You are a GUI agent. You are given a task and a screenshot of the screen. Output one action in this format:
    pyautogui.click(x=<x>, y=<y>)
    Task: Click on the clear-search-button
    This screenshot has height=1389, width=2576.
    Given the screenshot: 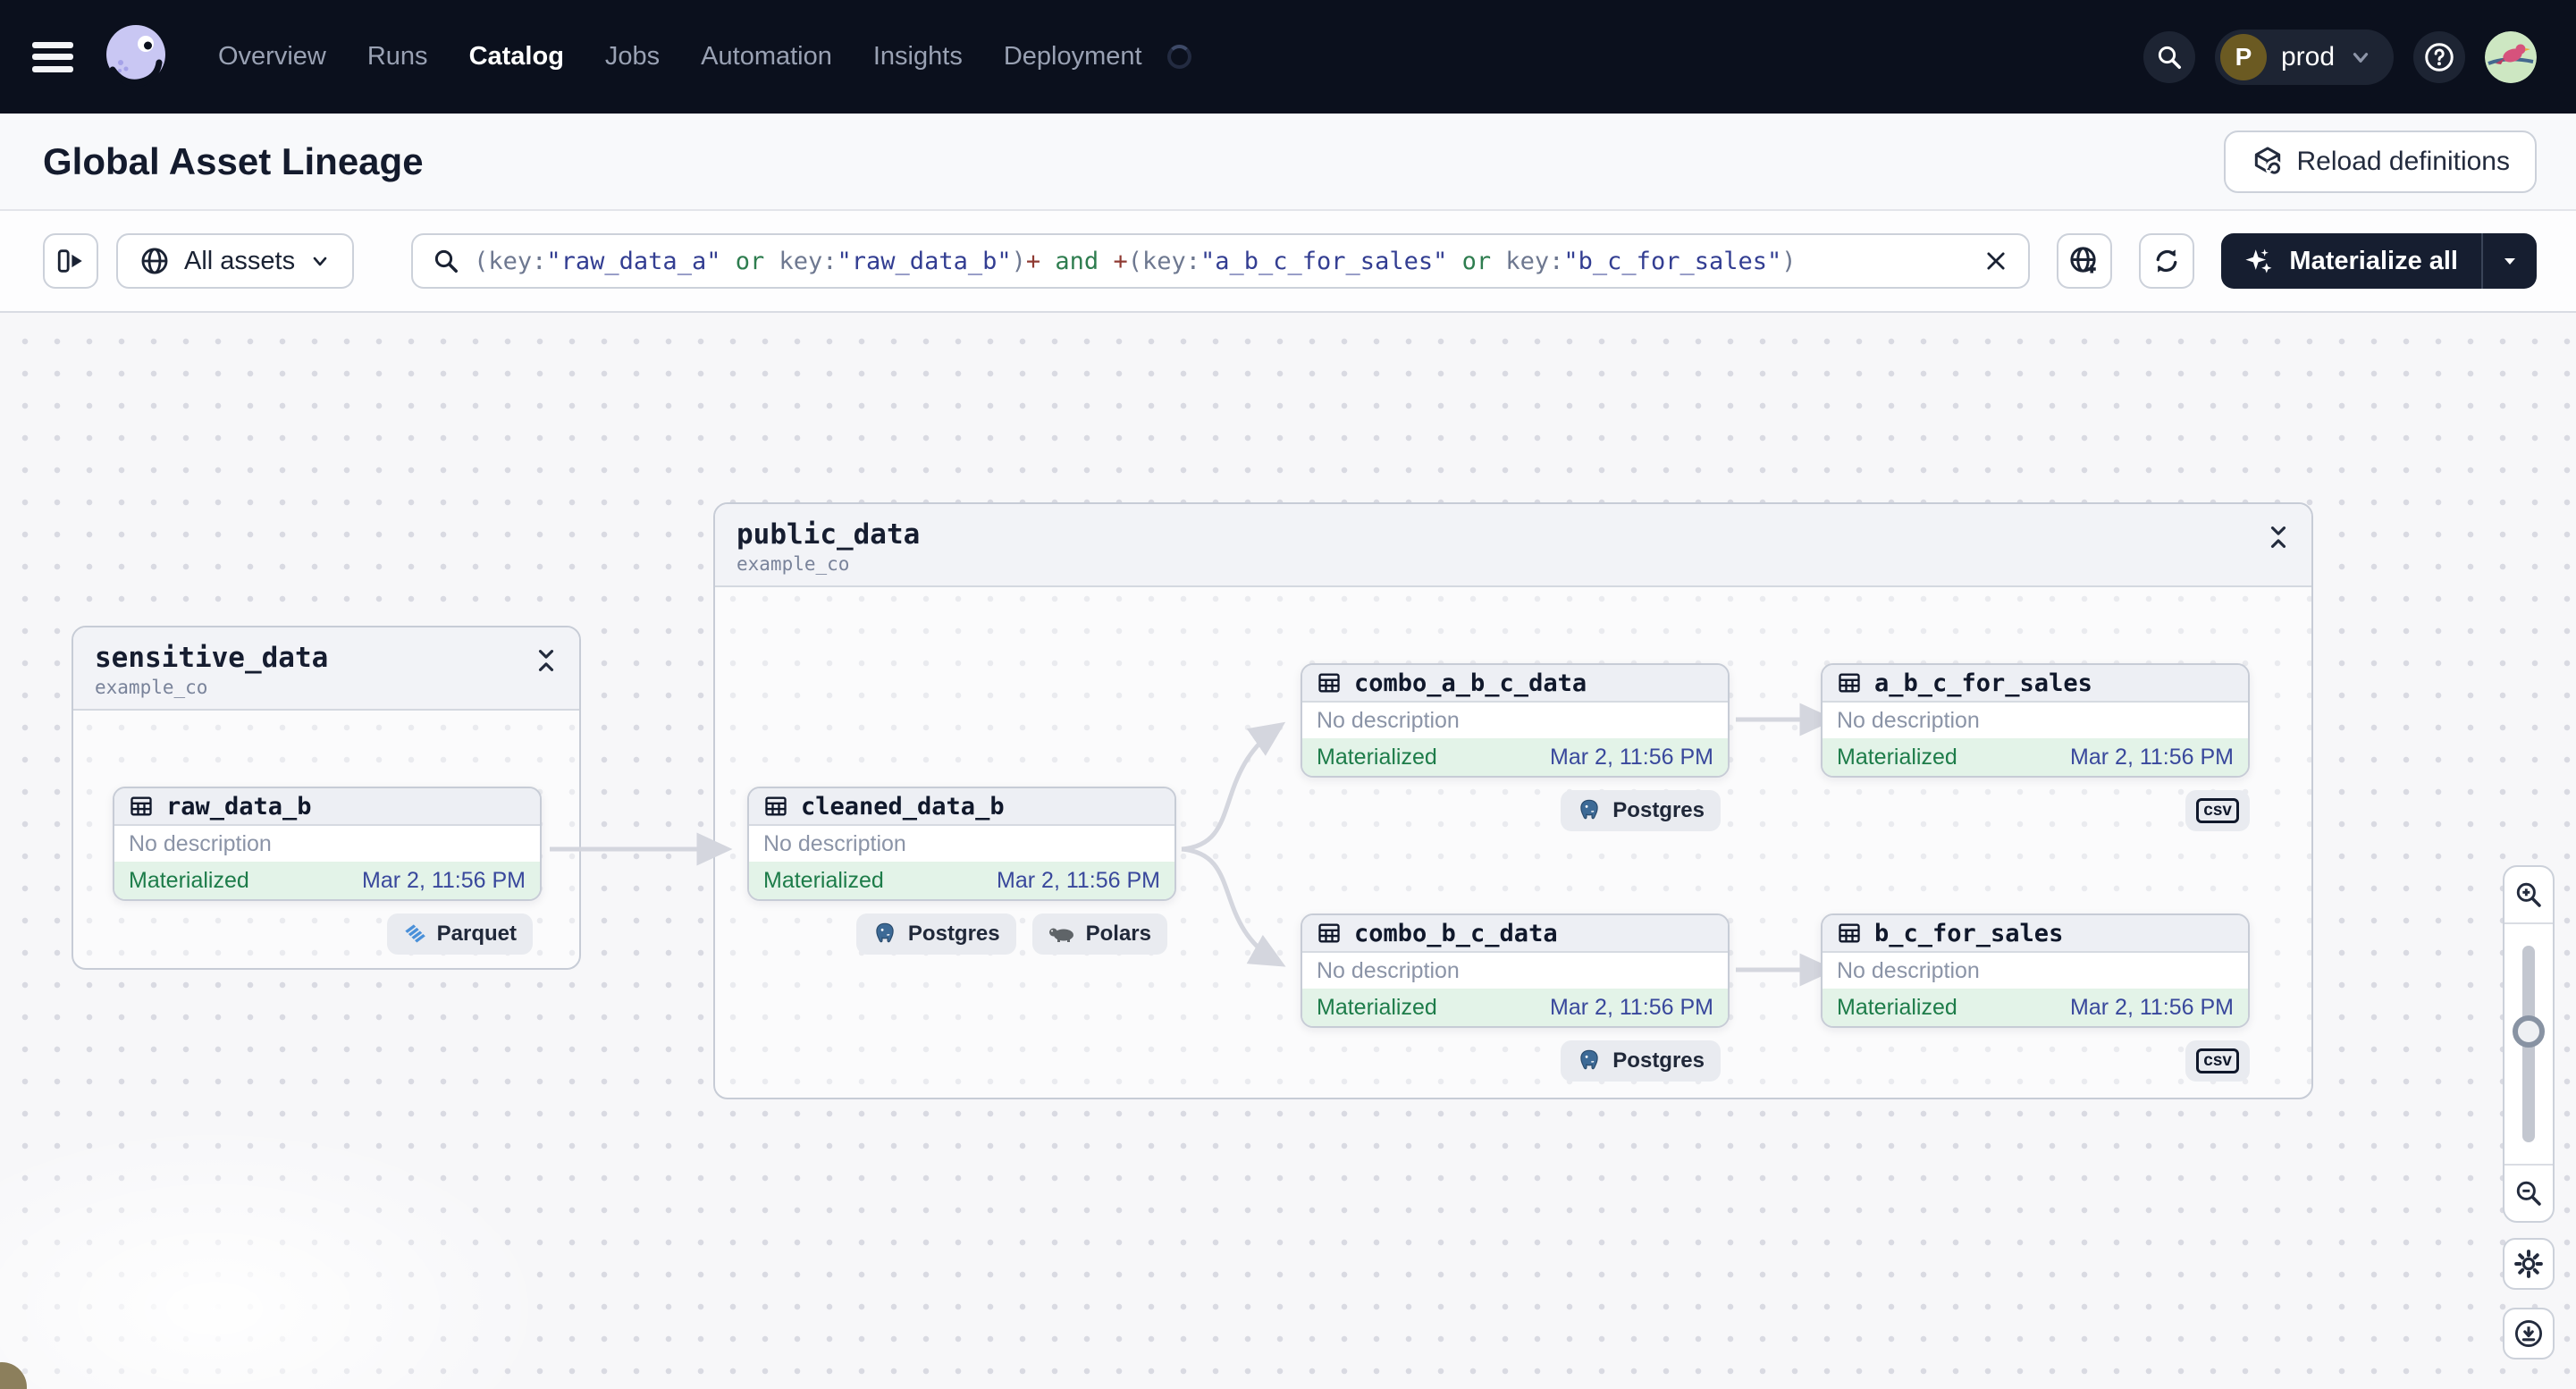 What is the action you would take?
    pyautogui.click(x=1995, y=261)
    